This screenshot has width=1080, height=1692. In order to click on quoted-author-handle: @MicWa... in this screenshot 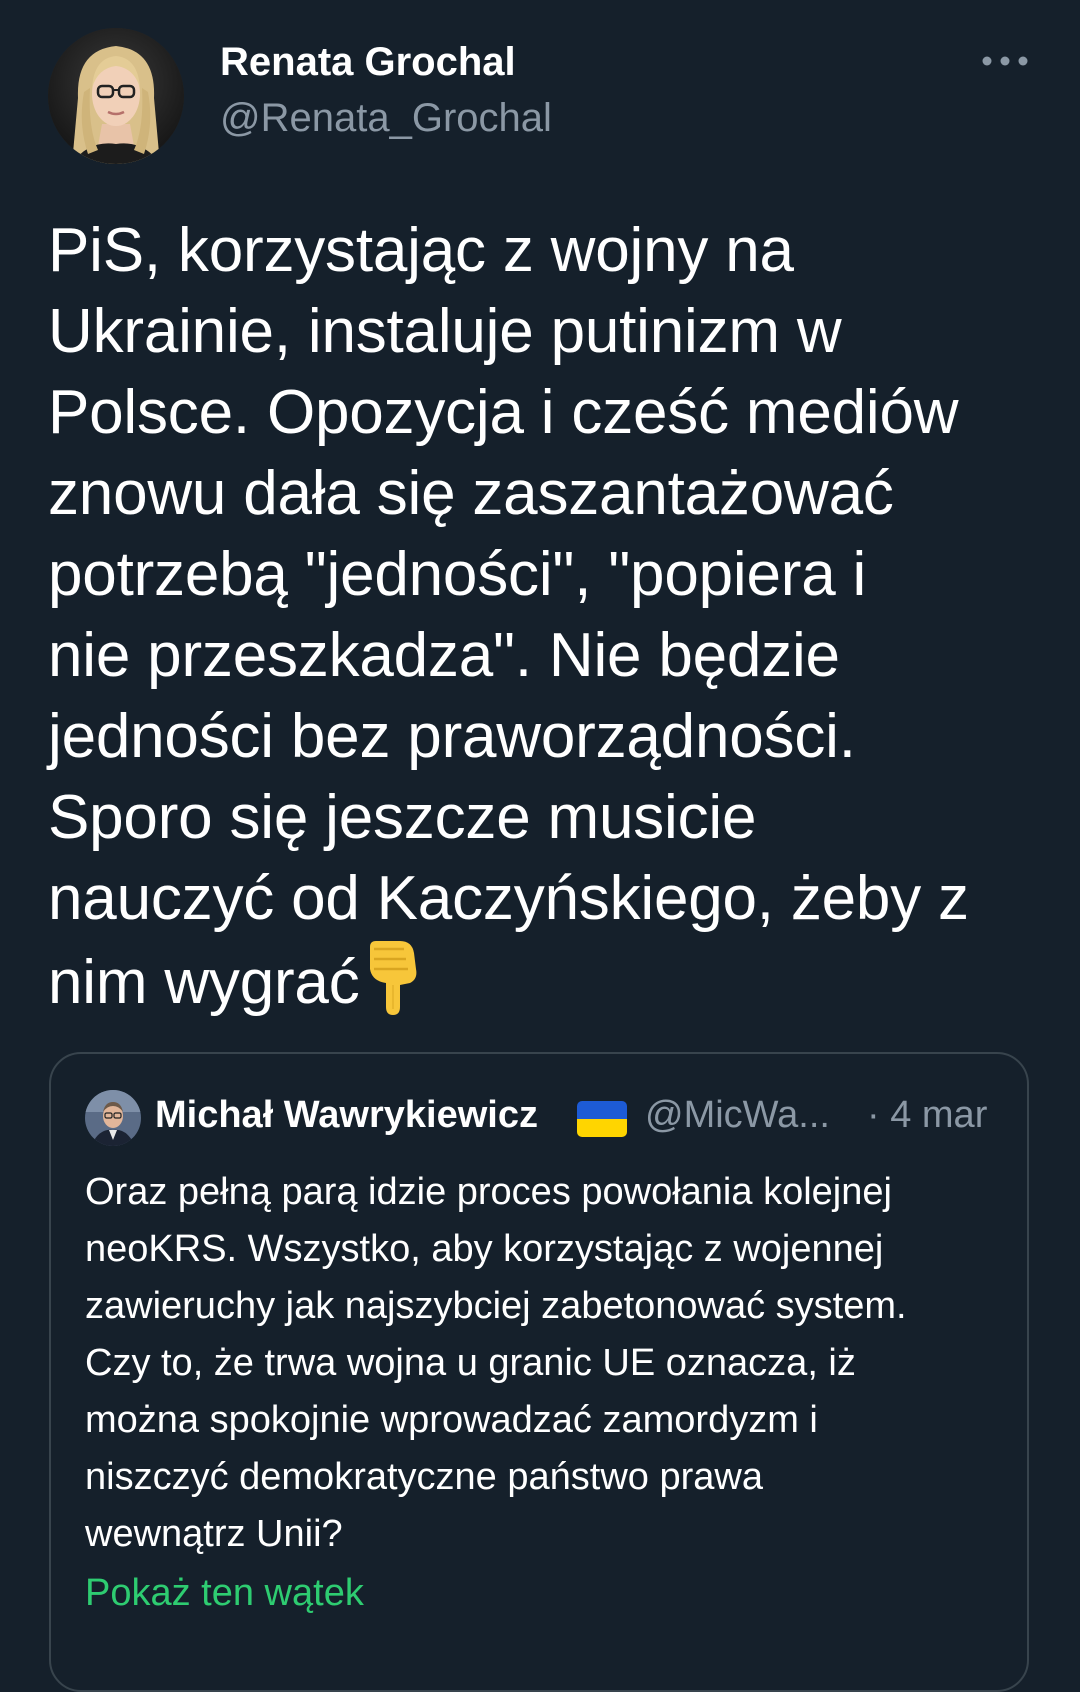, I will do `click(737, 1115)`.